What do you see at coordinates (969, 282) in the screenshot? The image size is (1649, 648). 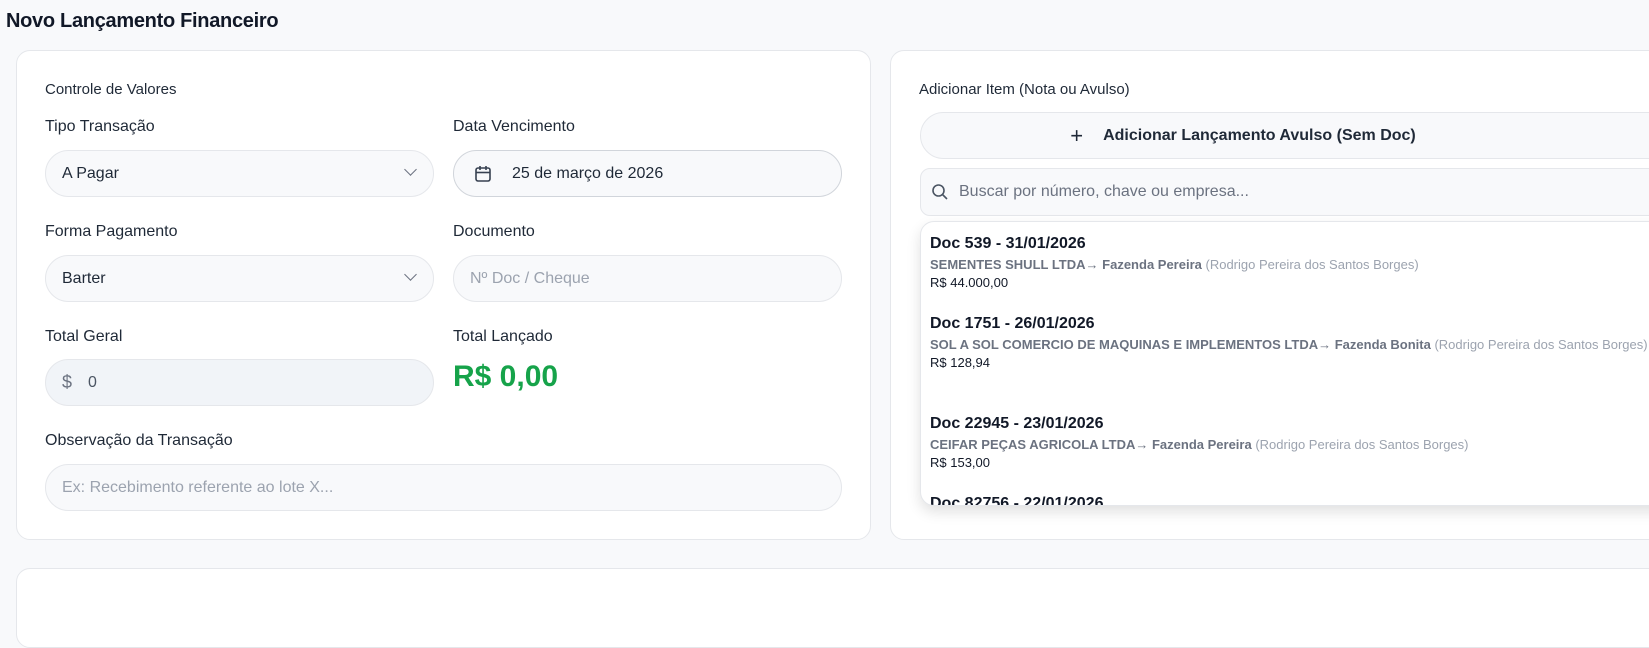 I see `item-value: R$ 44.000,00` at bounding box center [969, 282].